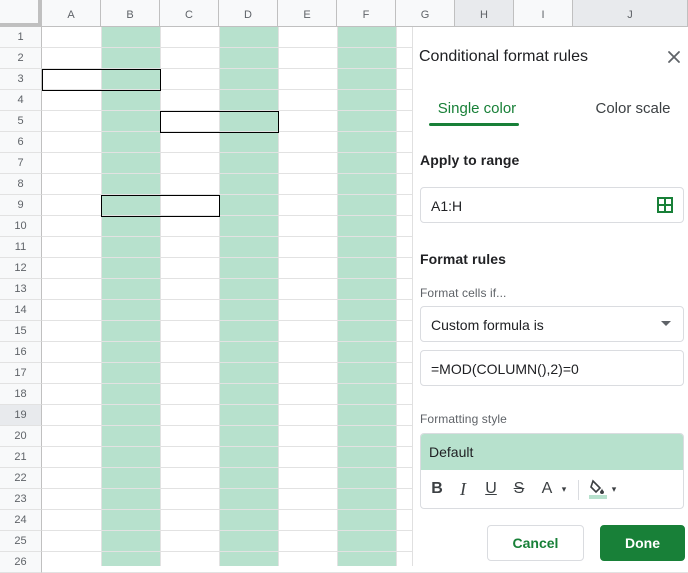  I want to click on column-header-j: J, so click(630, 13).